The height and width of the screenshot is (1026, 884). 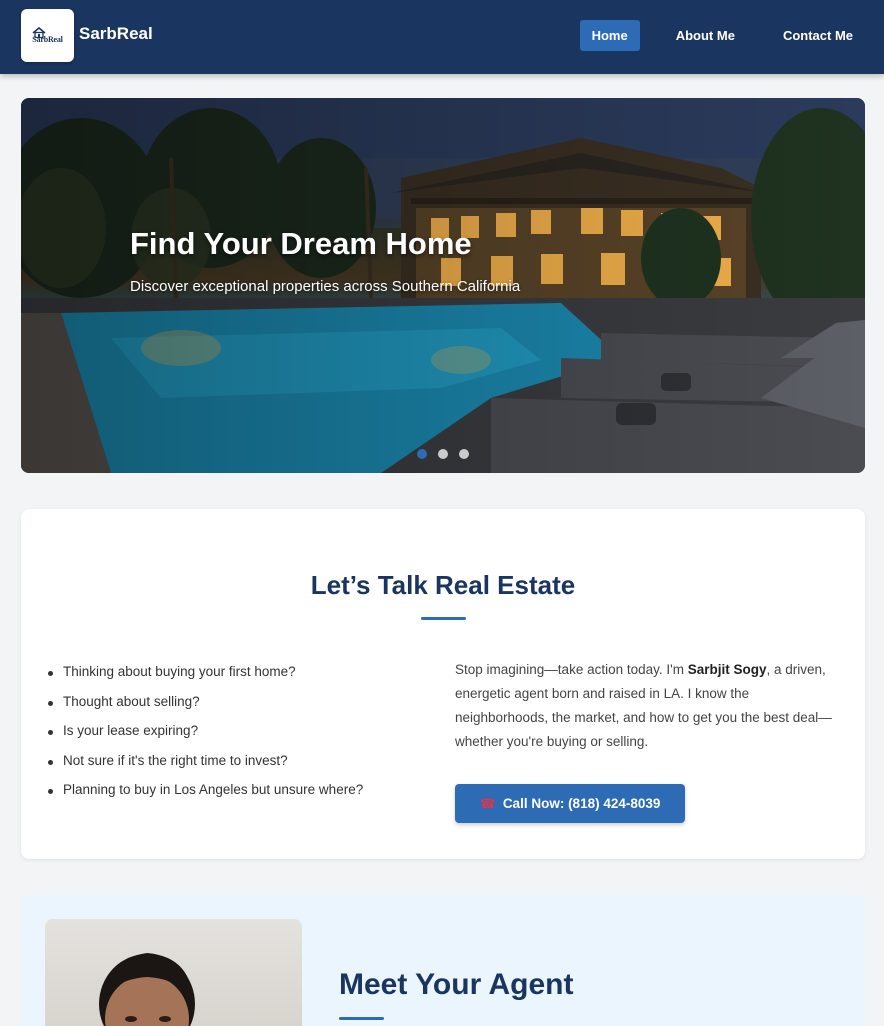 What do you see at coordinates (443, 618) in the screenshot?
I see `title-underline` at bounding box center [443, 618].